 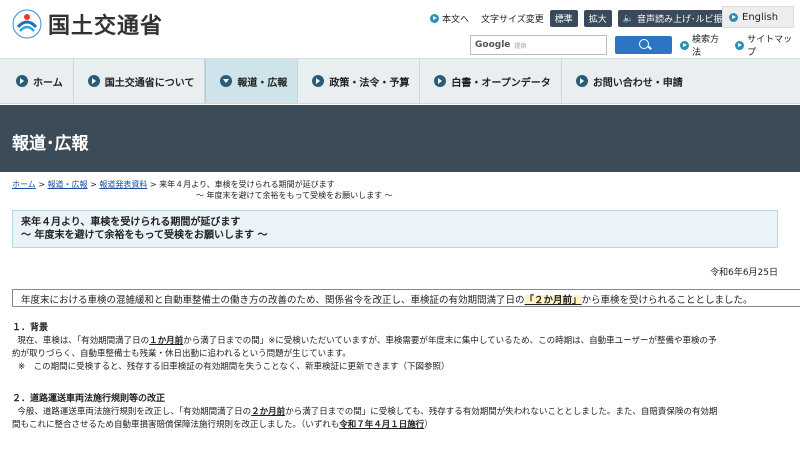 What do you see at coordinates (149, 83) in the screenshot?
I see `nav-label: 国土交通省について` at bounding box center [149, 83].